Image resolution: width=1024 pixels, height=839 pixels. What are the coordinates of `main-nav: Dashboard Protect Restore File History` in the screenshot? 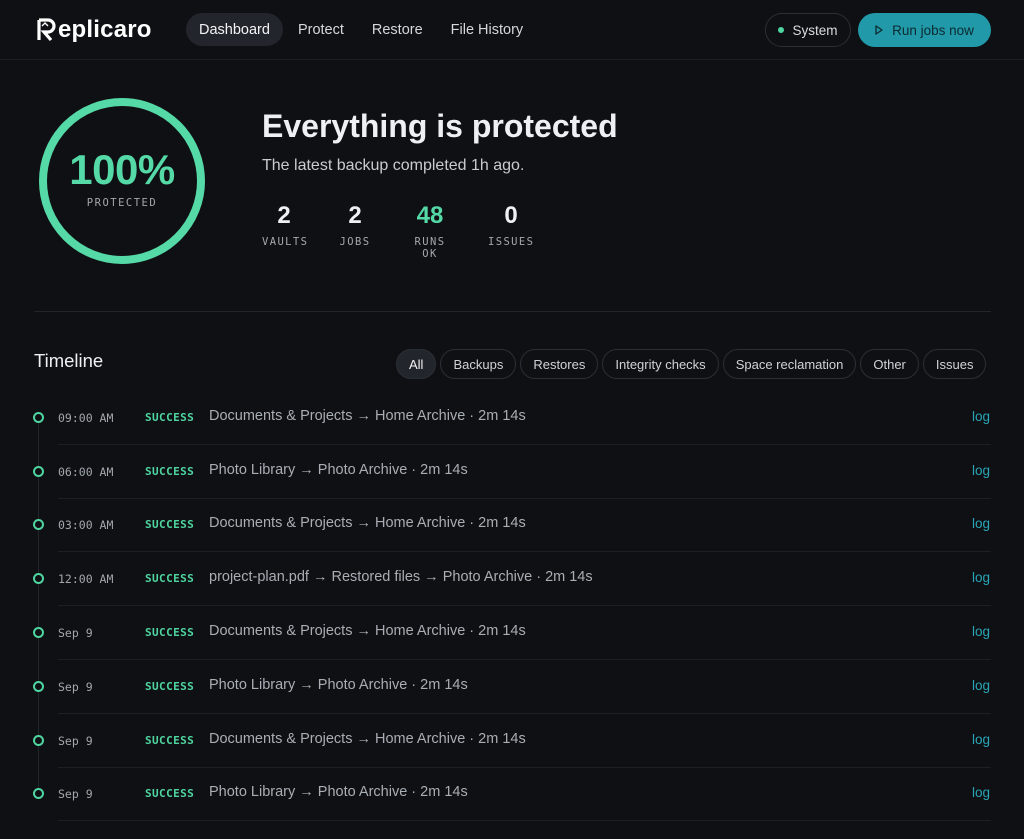 It's located at (361, 29).